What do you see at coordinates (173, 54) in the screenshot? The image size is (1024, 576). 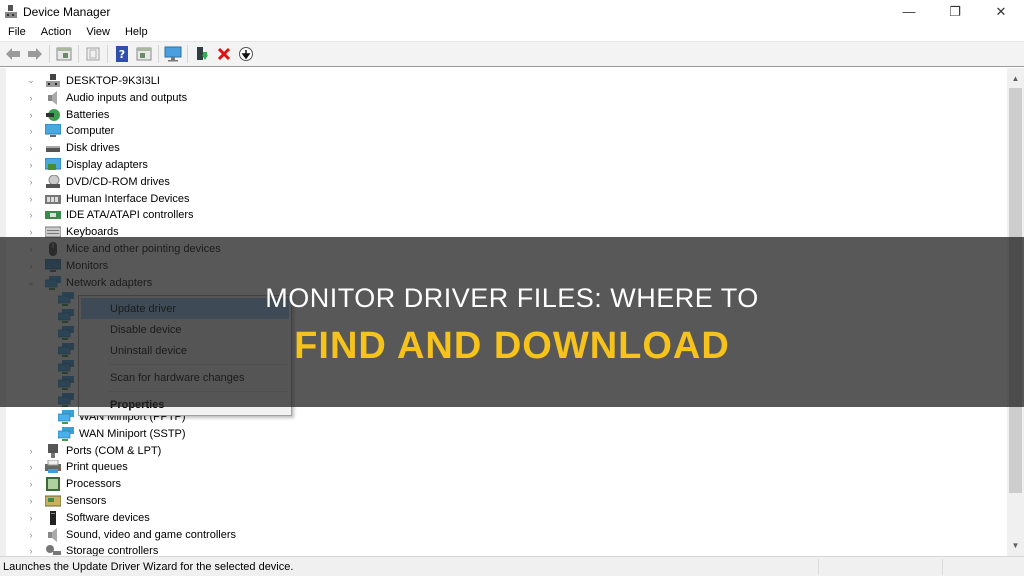 I see `scan-hardware-button` at bounding box center [173, 54].